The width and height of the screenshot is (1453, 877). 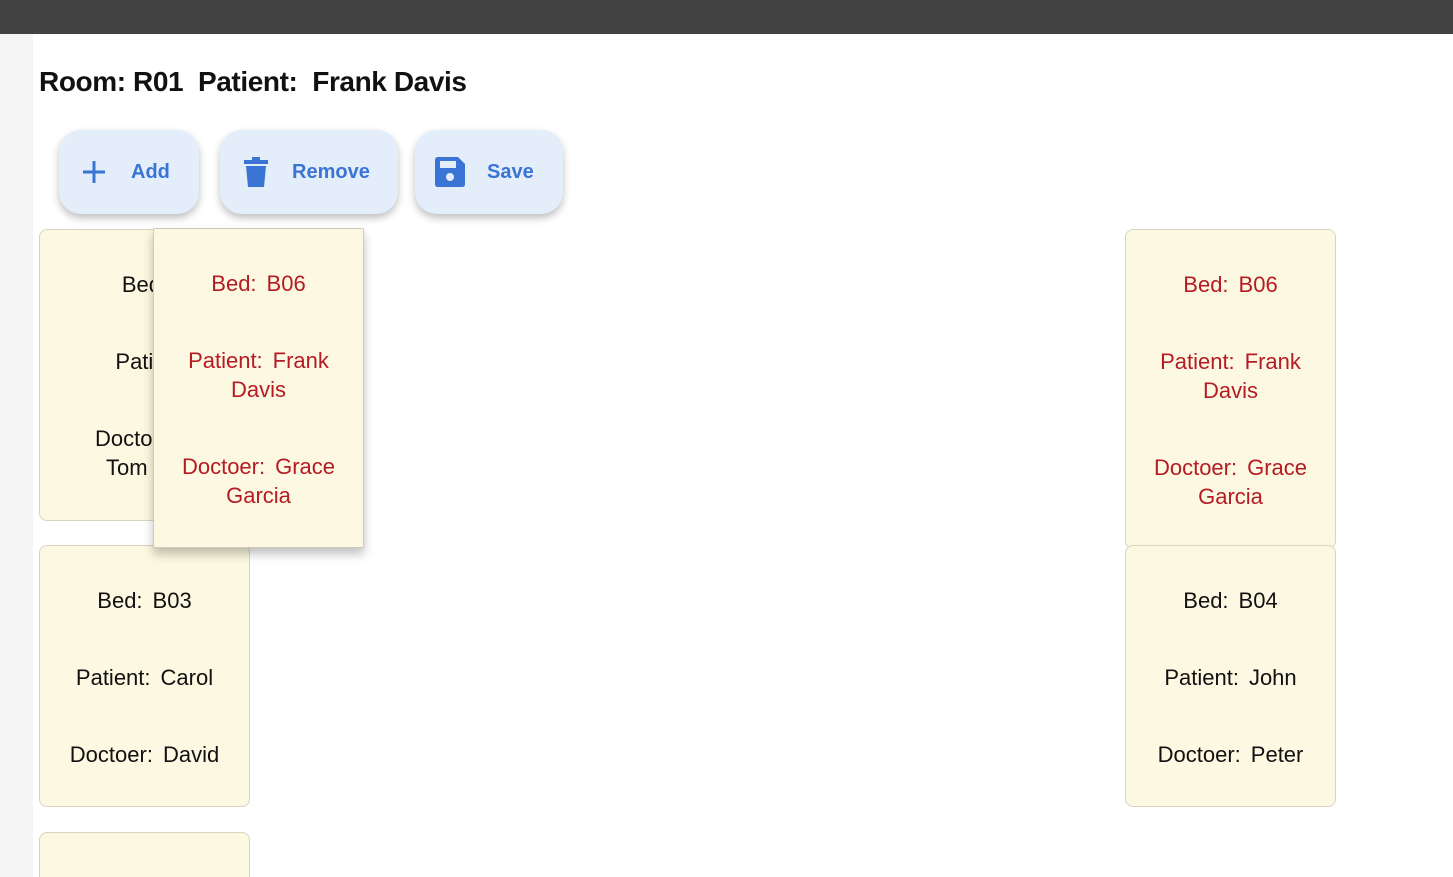 I want to click on doctor-name: Tom, so click(x=127, y=467).